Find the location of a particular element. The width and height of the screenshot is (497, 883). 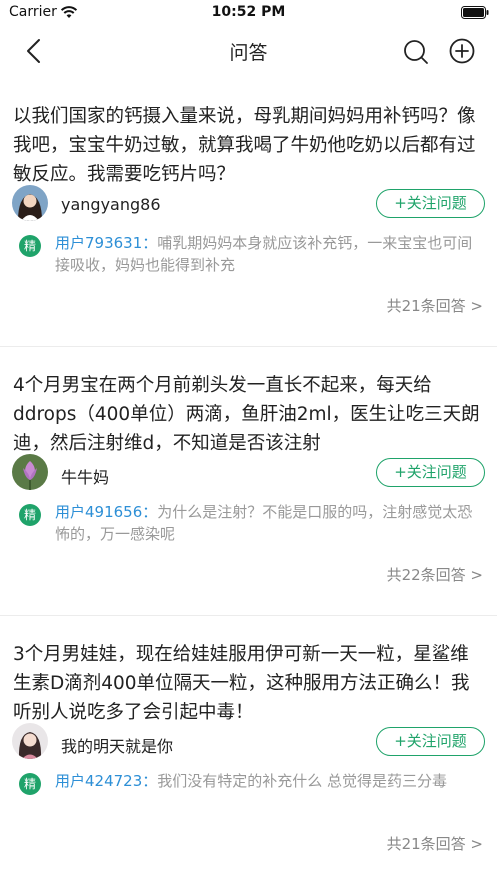

username: 牛牛妈 is located at coordinates (85, 476).